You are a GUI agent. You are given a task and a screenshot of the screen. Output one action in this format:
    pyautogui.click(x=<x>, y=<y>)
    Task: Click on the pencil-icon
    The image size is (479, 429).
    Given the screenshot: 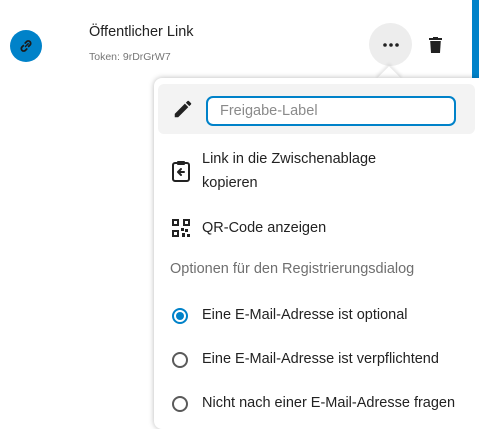 What is the action you would take?
    pyautogui.click(x=183, y=109)
    